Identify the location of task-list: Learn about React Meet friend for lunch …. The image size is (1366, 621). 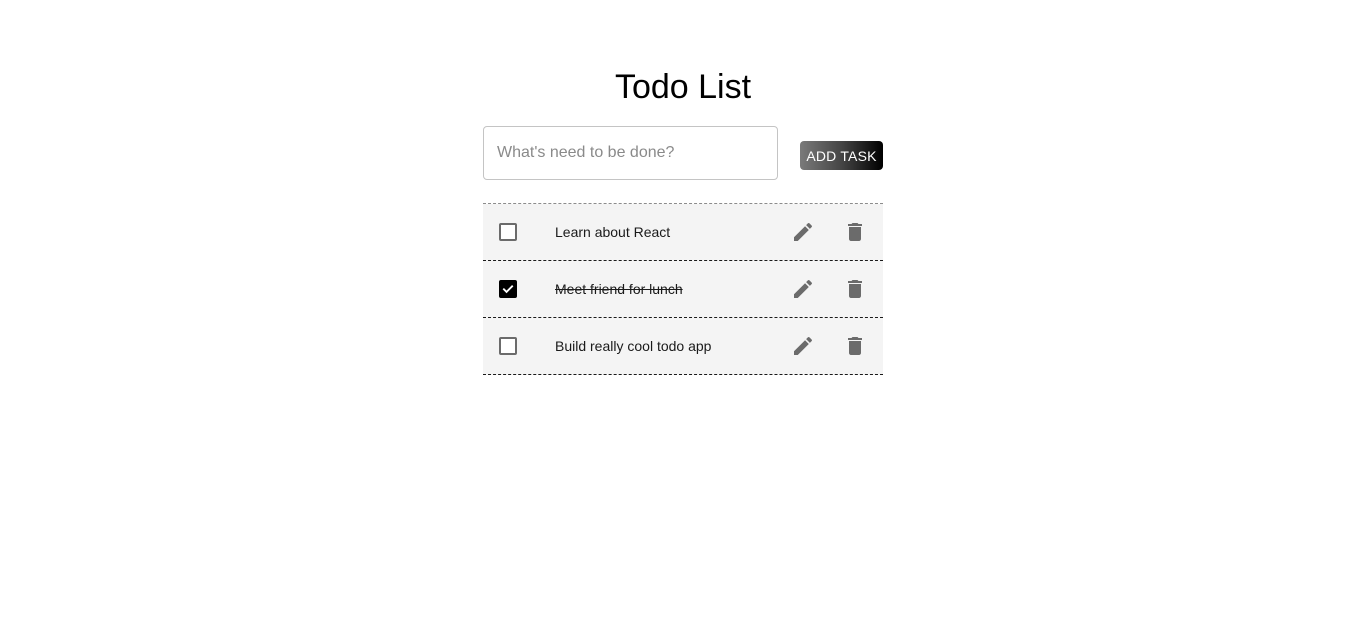
(683, 289).